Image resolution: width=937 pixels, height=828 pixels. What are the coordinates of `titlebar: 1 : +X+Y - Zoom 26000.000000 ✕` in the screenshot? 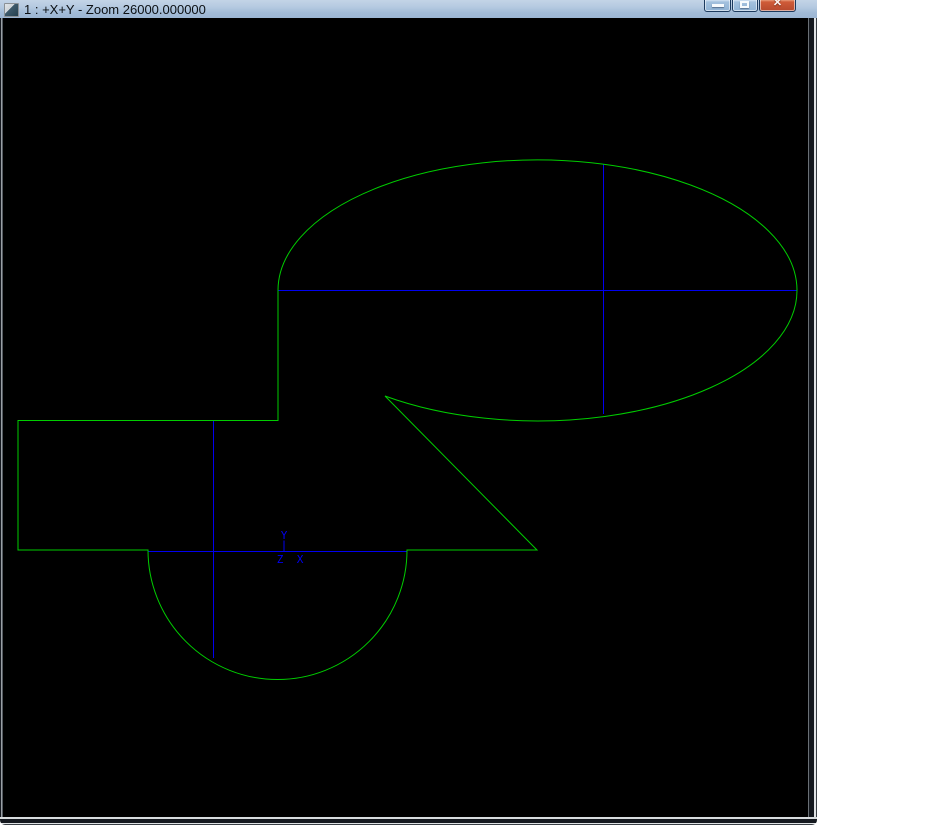 It's located at (408, 9).